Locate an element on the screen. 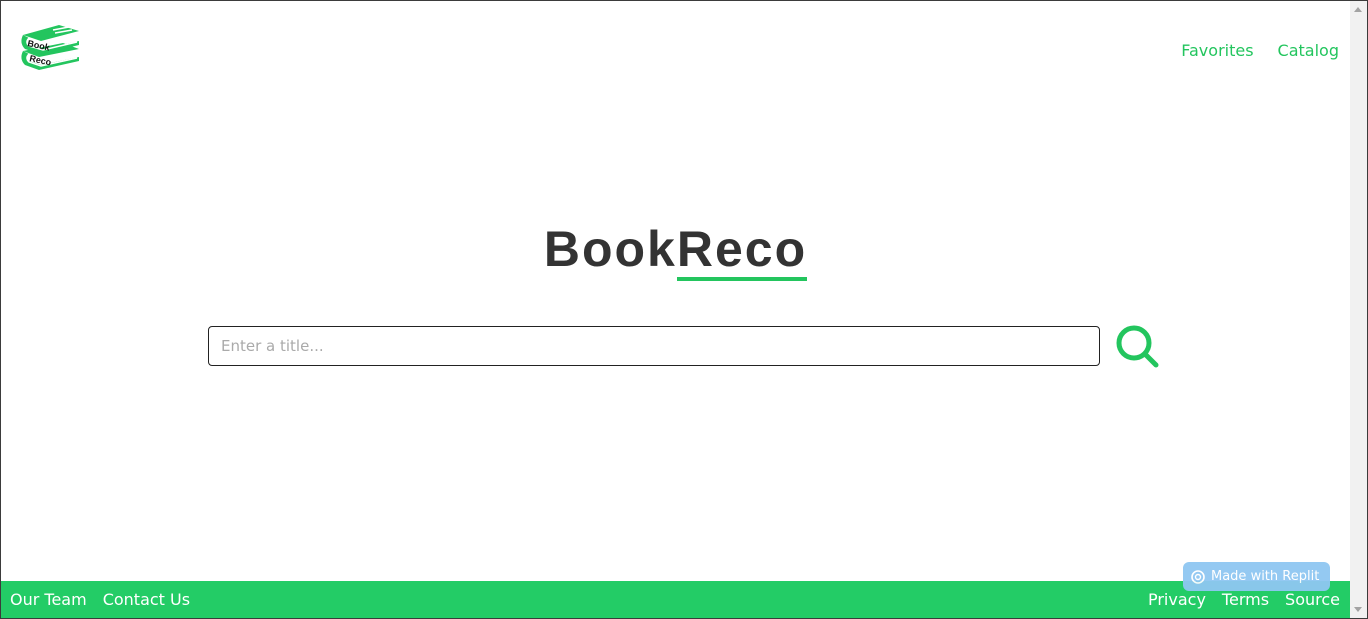  search-input is located at coordinates (654, 346).